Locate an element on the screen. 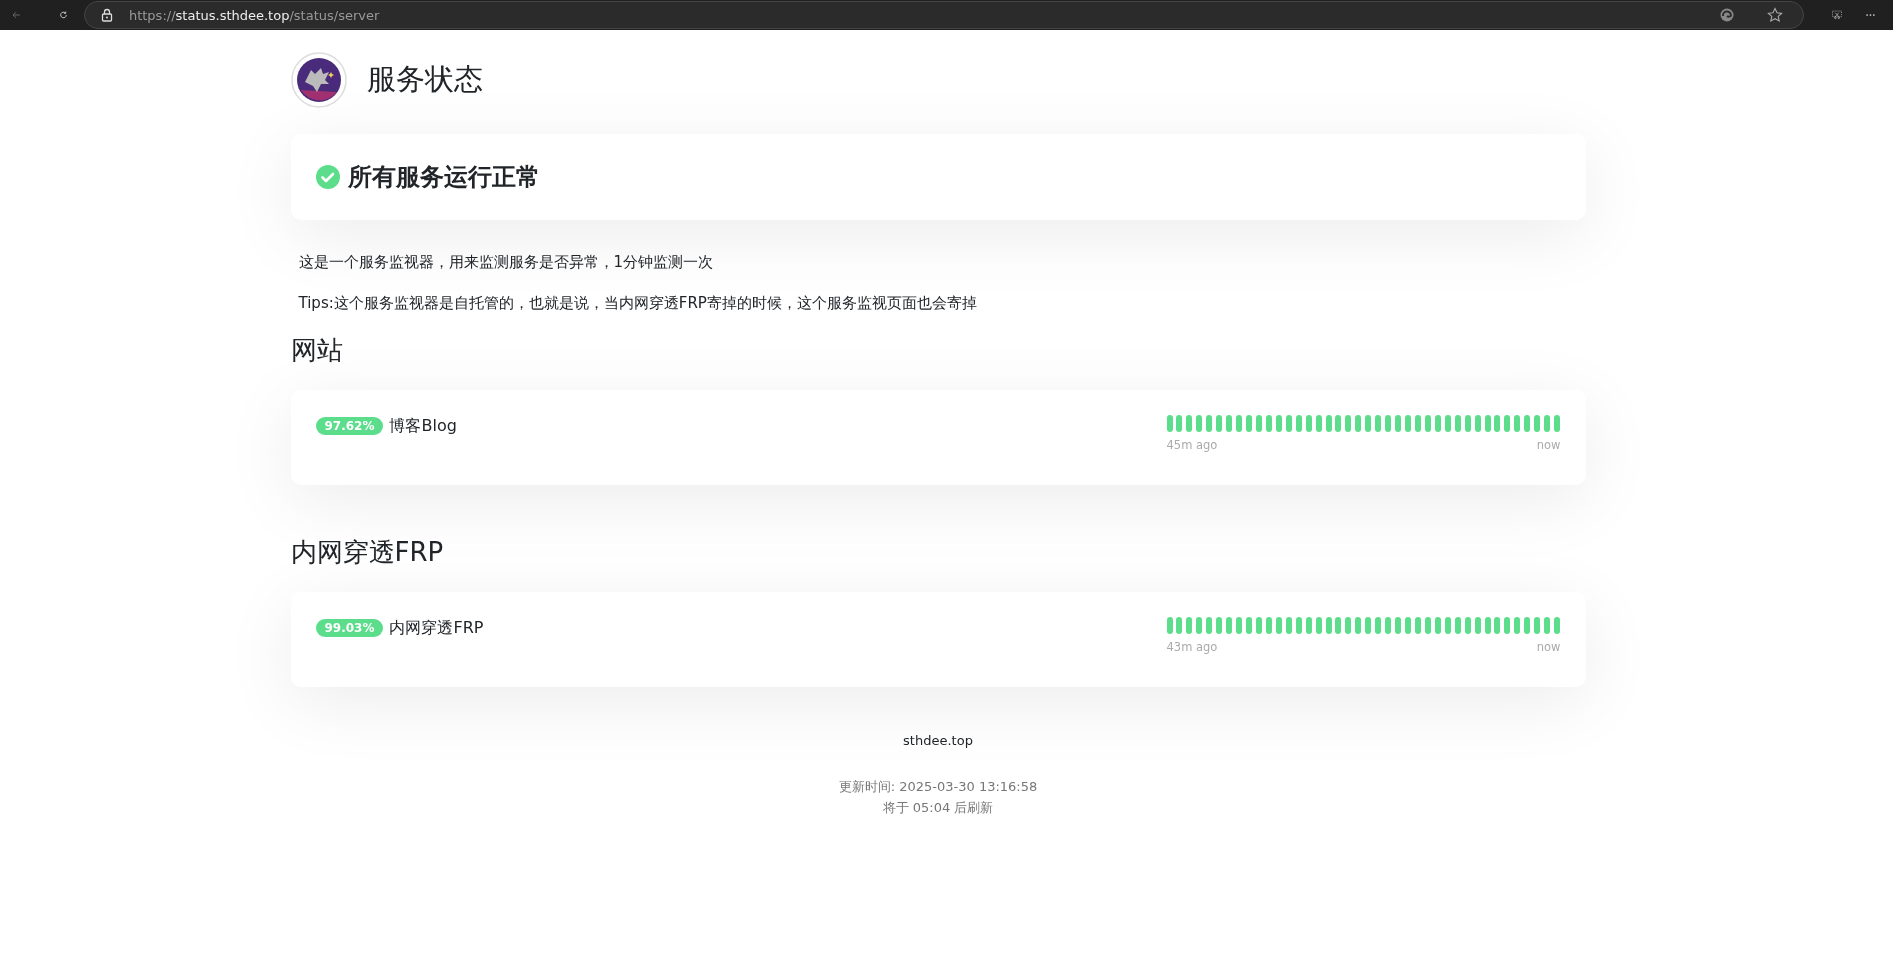 The width and height of the screenshot is (1893, 980). page-title: 服务状态 is located at coordinates (424, 79).